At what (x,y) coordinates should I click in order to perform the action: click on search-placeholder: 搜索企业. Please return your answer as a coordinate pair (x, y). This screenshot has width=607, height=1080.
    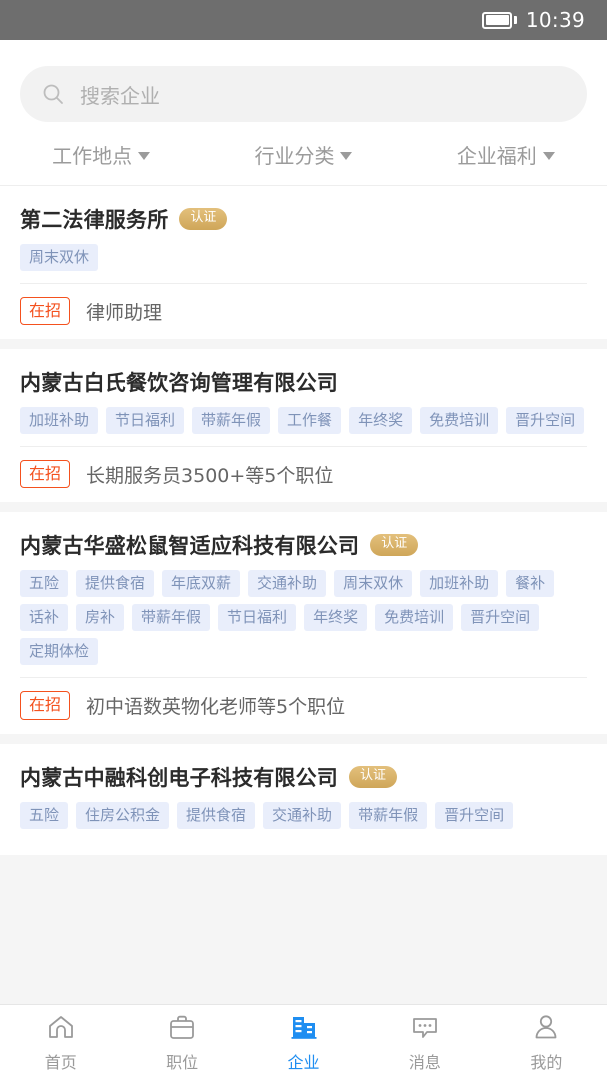
    Looking at the image, I should click on (120, 95).